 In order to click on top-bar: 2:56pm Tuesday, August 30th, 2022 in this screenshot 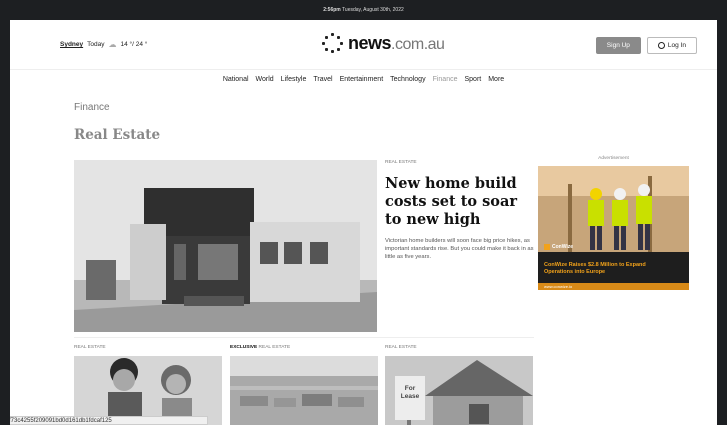, I will do `click(363, 10)`.